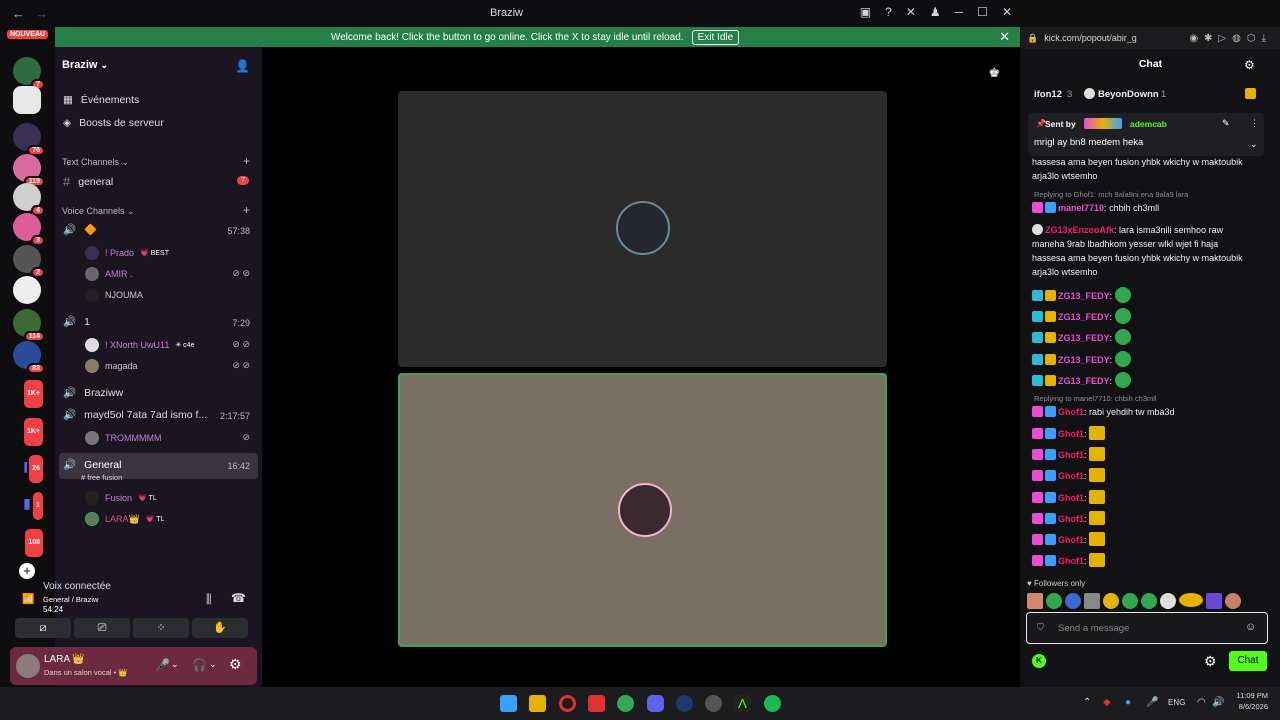 The image size is (1280, 720). Describe the element at coordinates (911, 12) in the screenshot. I see `tools-icon: ✕` at that location.